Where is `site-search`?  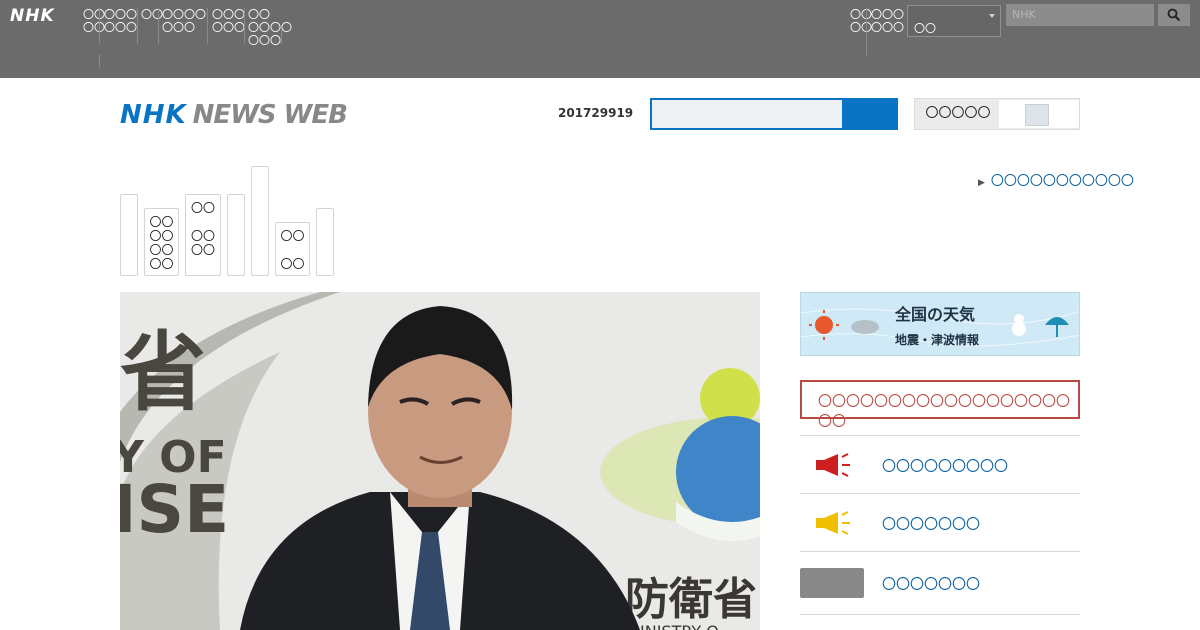
site-search is located at coordinates (774, 114).